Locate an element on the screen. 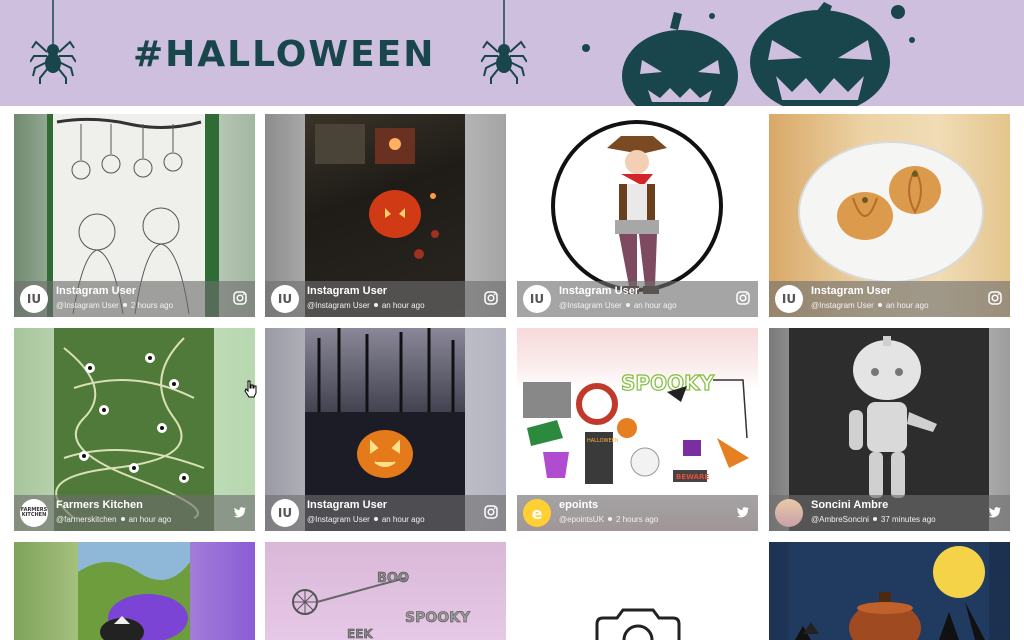 This screenshot has height=640, width=1024. beware-text: BEWARE is located at coordinates (692, 477).